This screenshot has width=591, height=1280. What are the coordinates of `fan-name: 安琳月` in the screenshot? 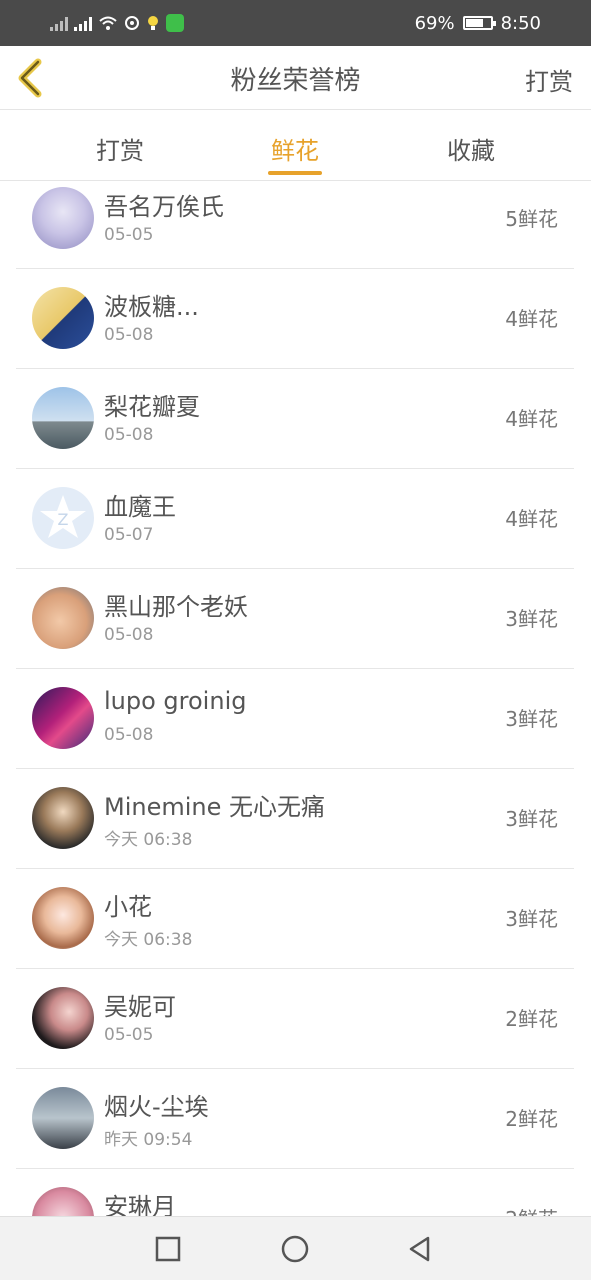 It's located at (140, 1204).